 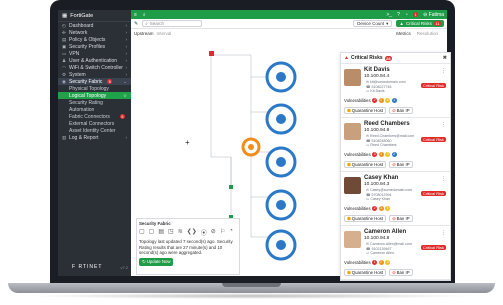 What do you see at coordinates (366, 58) in the screenshot?
I see `critical-risks-title: Critical Risks` at bounding box center [366, 58].